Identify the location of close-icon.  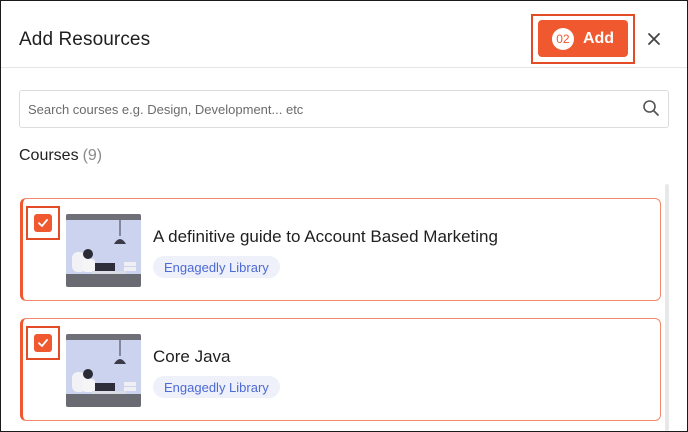
(654, 39).